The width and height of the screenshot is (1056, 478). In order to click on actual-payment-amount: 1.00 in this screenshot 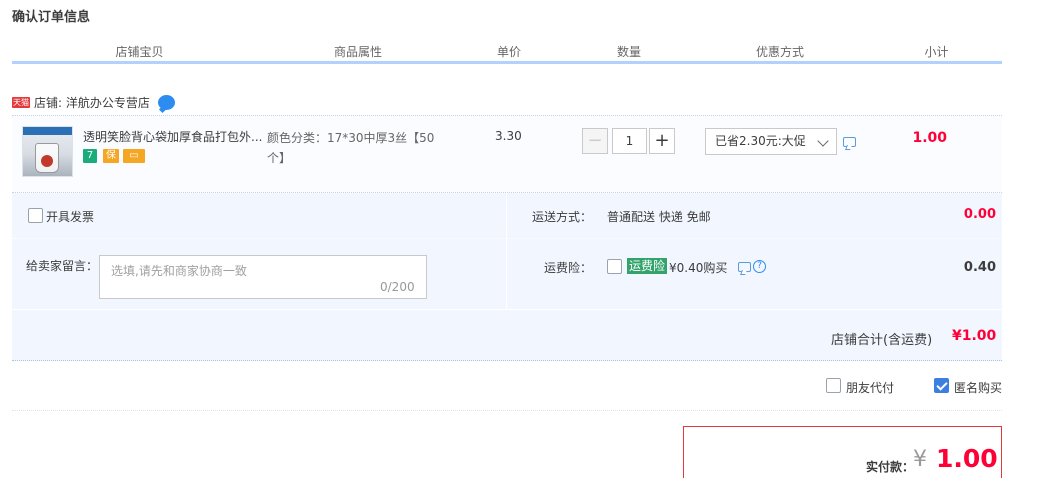, I will do `click(967, 458)`.